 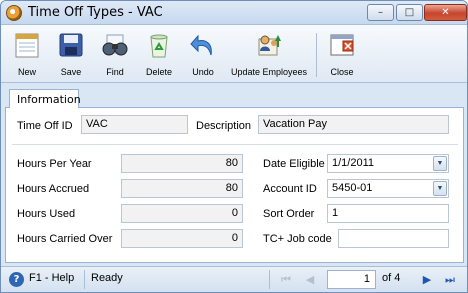 What do you see at coordinates (115, 45) in the screenshot?
I see `binoculars-icon` at bounding box center [115, 45].